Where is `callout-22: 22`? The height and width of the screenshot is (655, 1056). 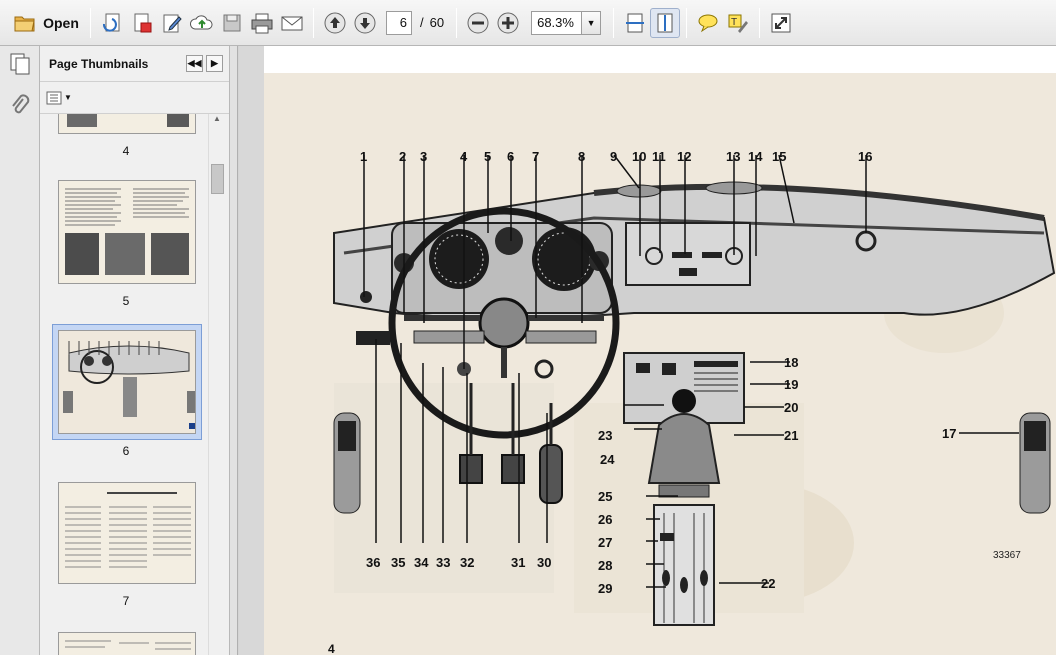 callout-22: 22 is located at coordinates (768, 583).